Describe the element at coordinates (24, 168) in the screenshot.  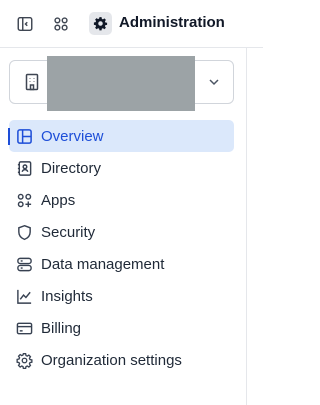
I see `contacts-book-icon` at that location.